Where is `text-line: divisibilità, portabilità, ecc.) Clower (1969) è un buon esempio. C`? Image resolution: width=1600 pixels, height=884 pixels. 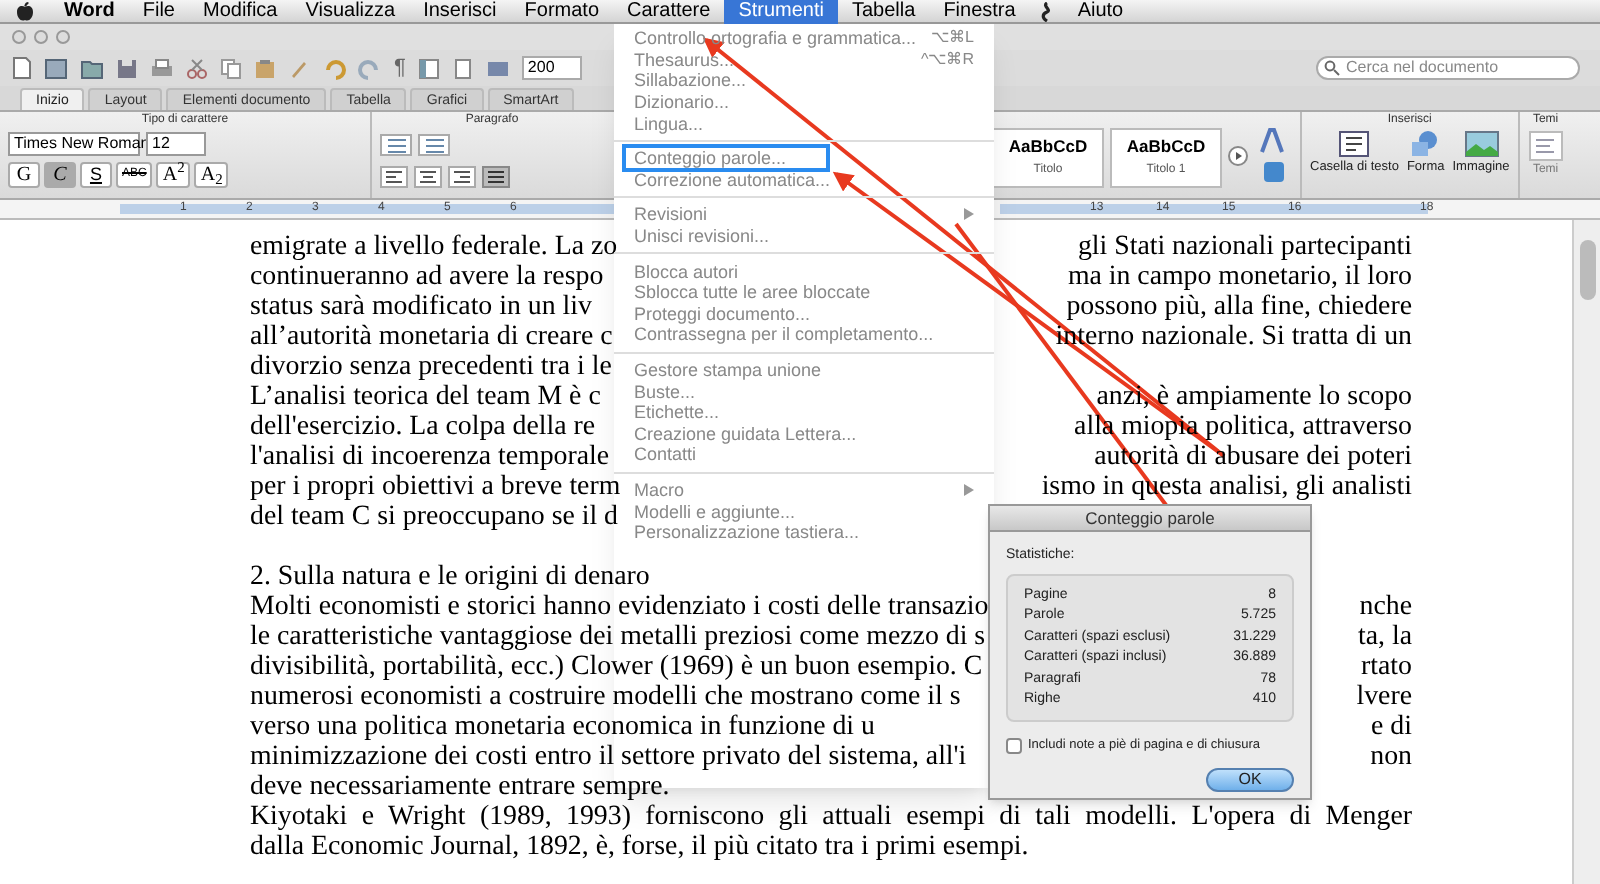 text-line: divisibilità, portabilità, ecc.) Clower (1969) è un buon esempio. C is located at coordinates (616, 667).